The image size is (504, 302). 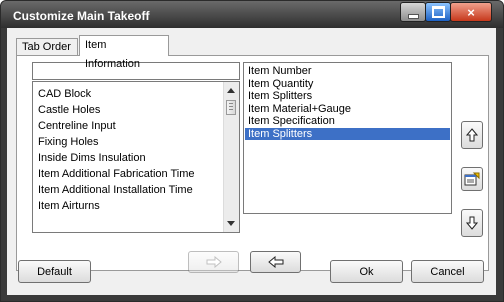 I want to click on tab-item-information: Item Information, so click(x=124, y=52).